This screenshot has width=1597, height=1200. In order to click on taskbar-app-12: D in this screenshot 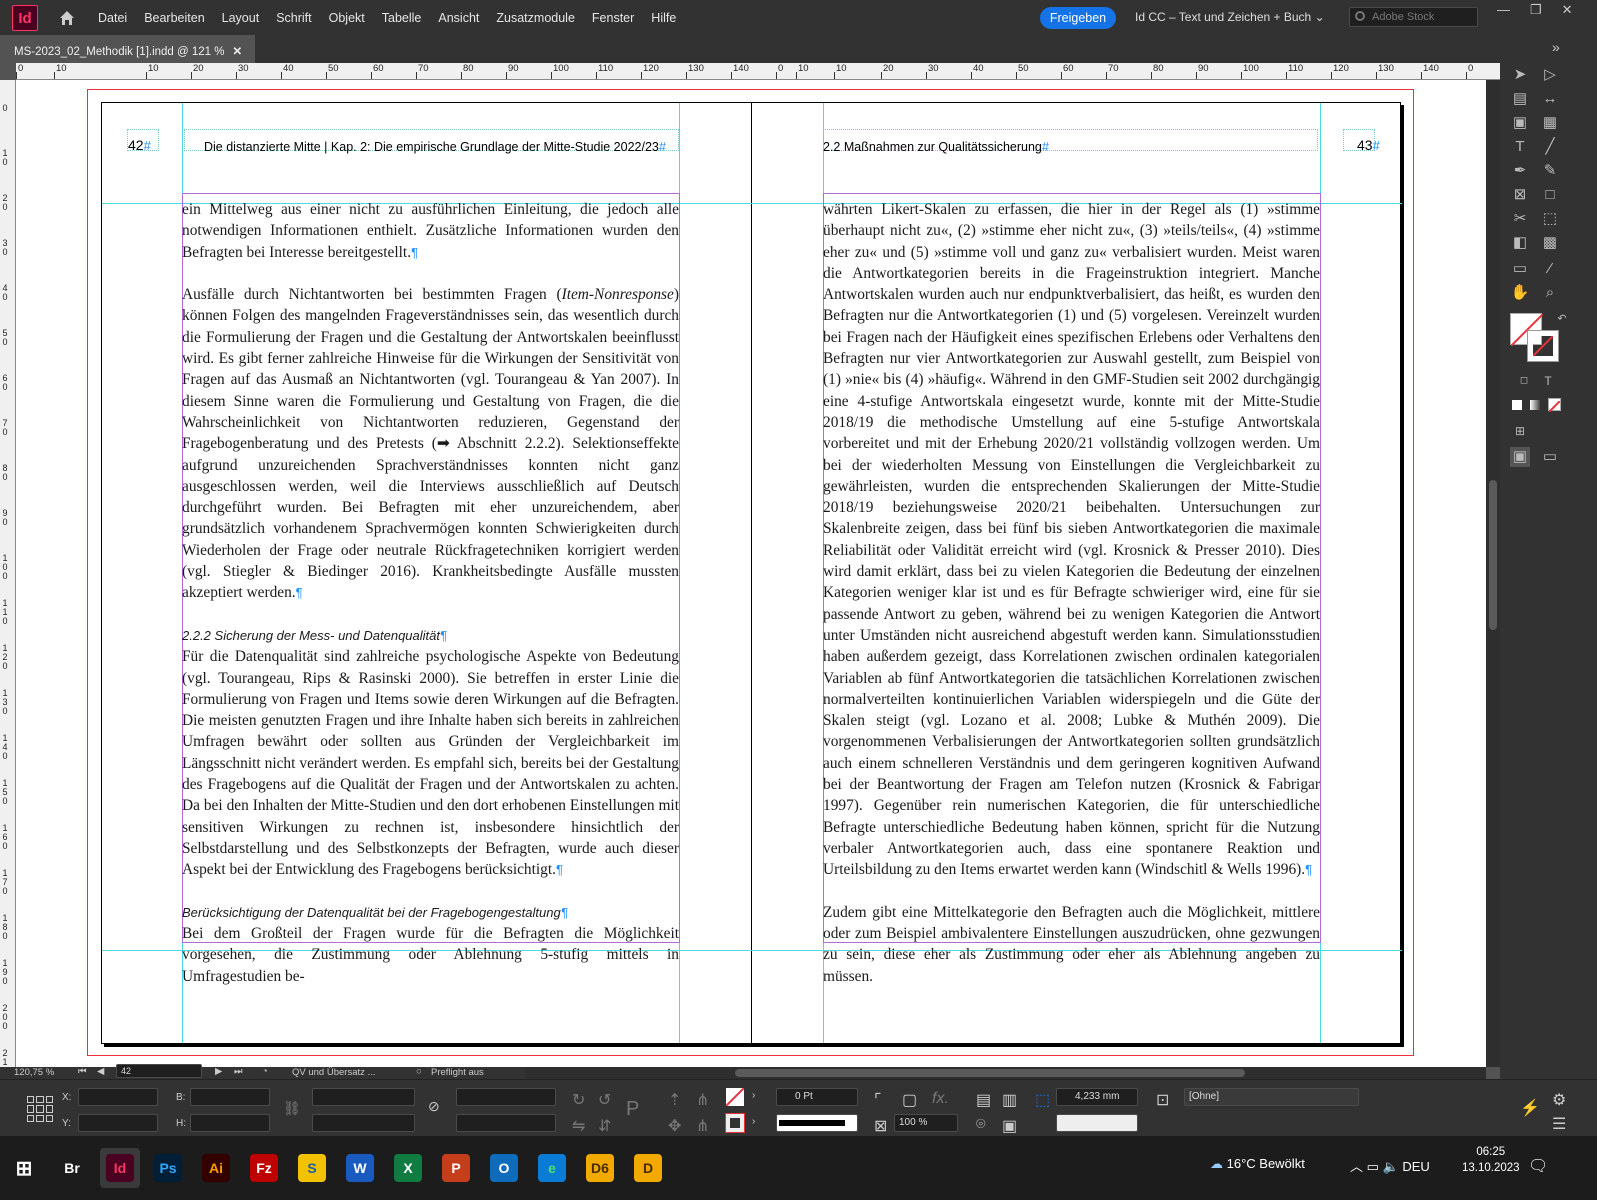, I will do `click(648, 1168)`.